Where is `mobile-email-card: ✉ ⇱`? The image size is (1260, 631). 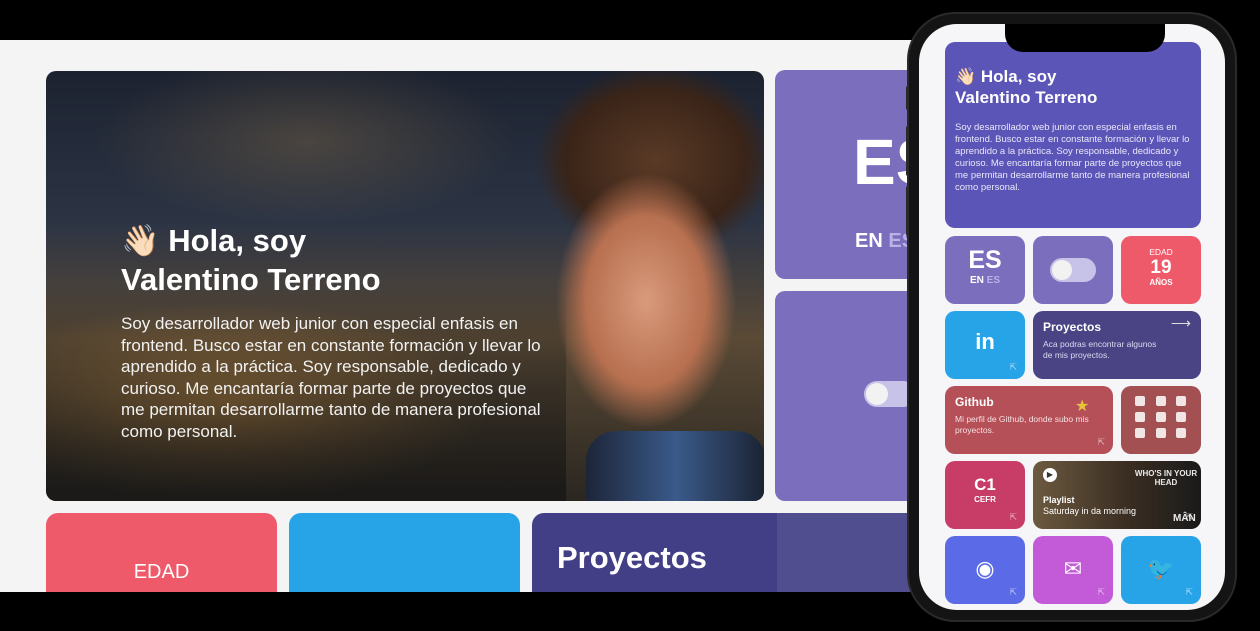
mobile-email-card: ✉ ⇱ is located at coordinates (1073, 570).